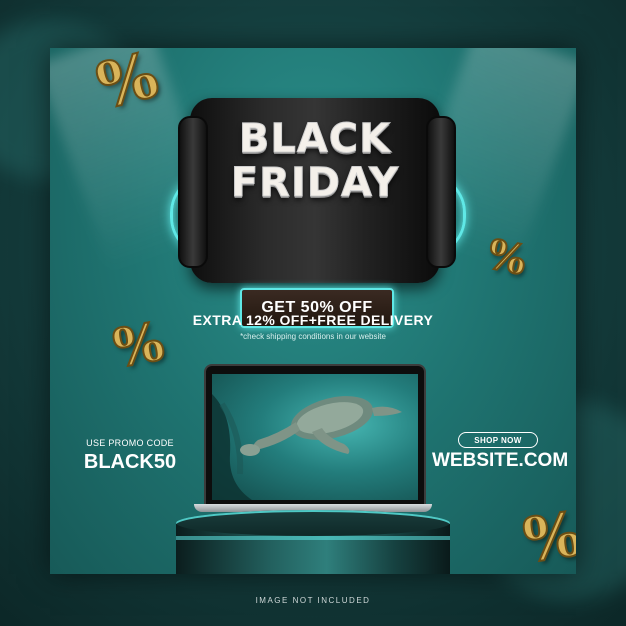  Describe the element at coordinates (130, 443) in the screenshot. I see `promo-label: USE PROMO CODE` at that location.